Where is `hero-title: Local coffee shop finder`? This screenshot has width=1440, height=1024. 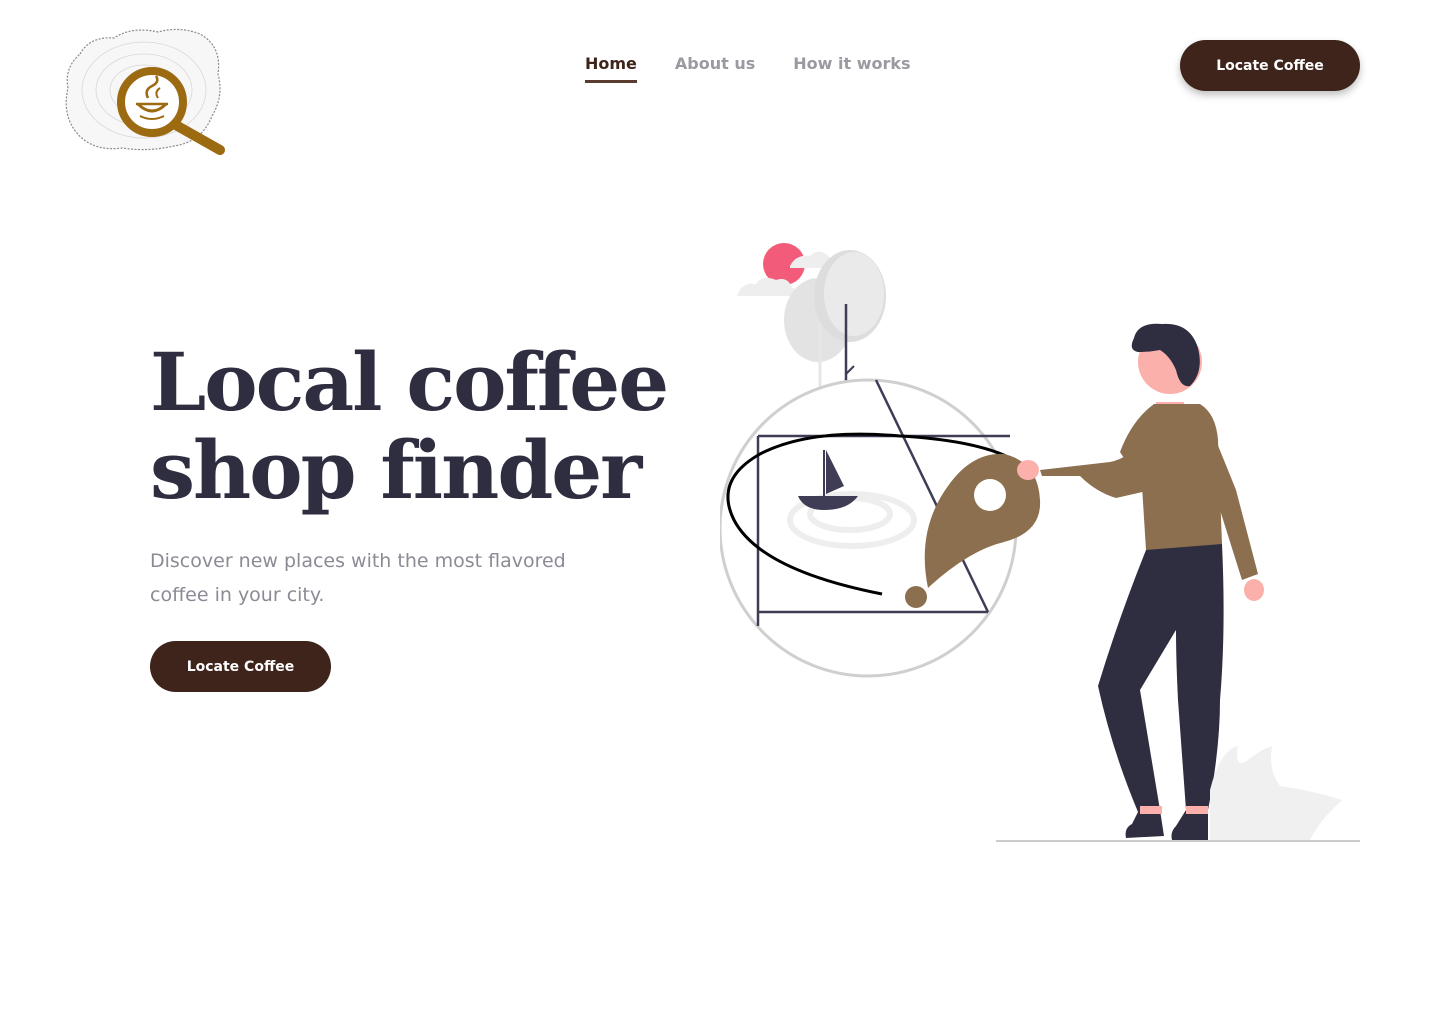
hero-title: Local coffee shop finder is located at coordinates (409, 426).